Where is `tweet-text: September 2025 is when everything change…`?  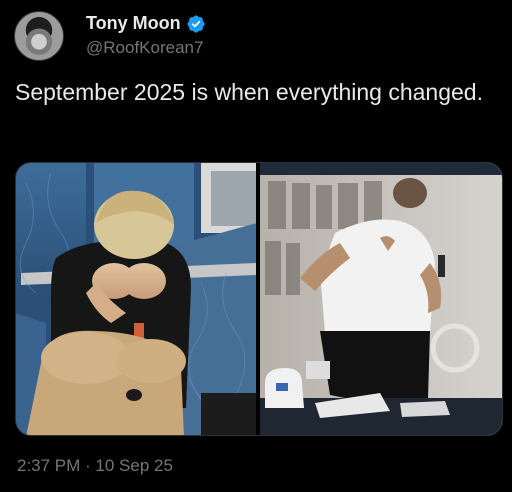 tweet-text: September 2025 is when everything change… is located at coordinates (249, 92).